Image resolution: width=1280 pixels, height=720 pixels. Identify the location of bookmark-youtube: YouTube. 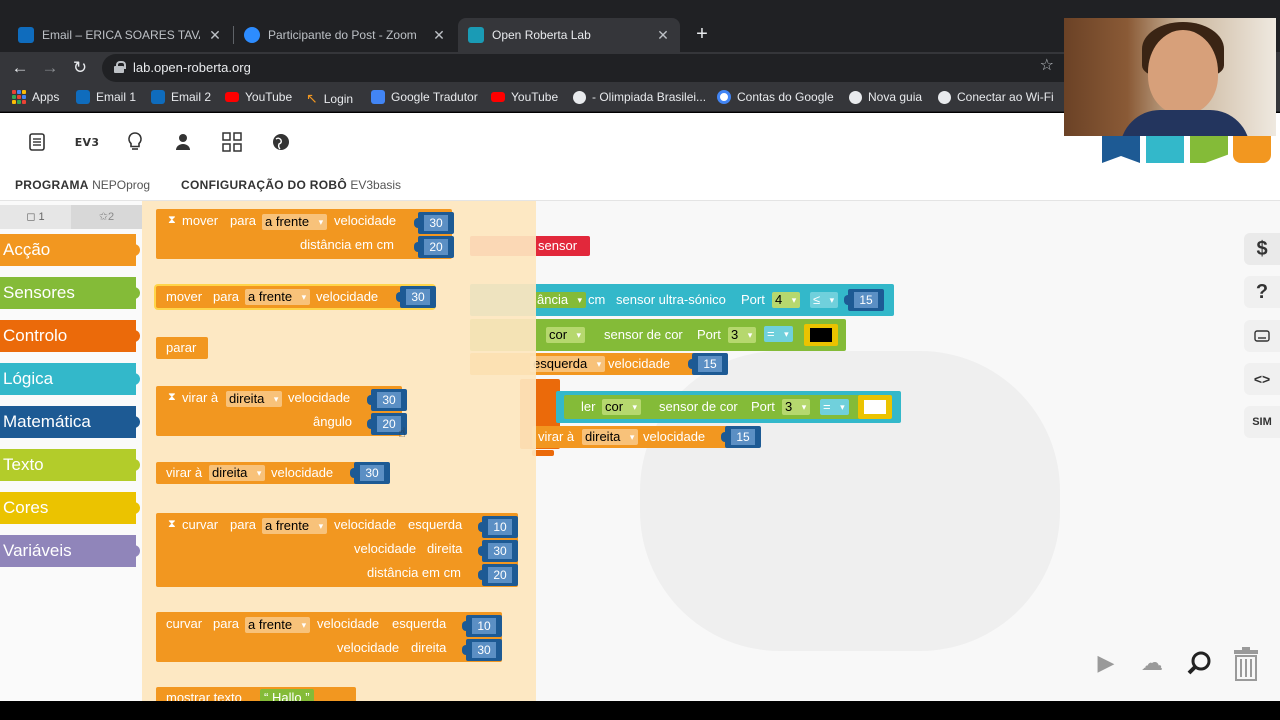
(258, 97).